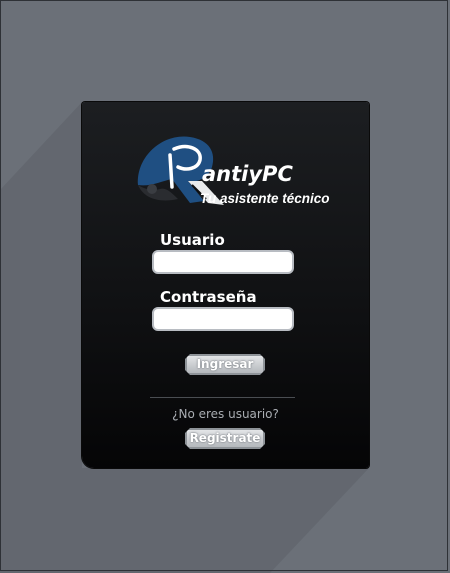 Image resolution: width=450 pixels, height=573 pixels. What do you see at coordinates (223, 262) in the screenshot?
I see `username-input` at bounding box center [223, 262].